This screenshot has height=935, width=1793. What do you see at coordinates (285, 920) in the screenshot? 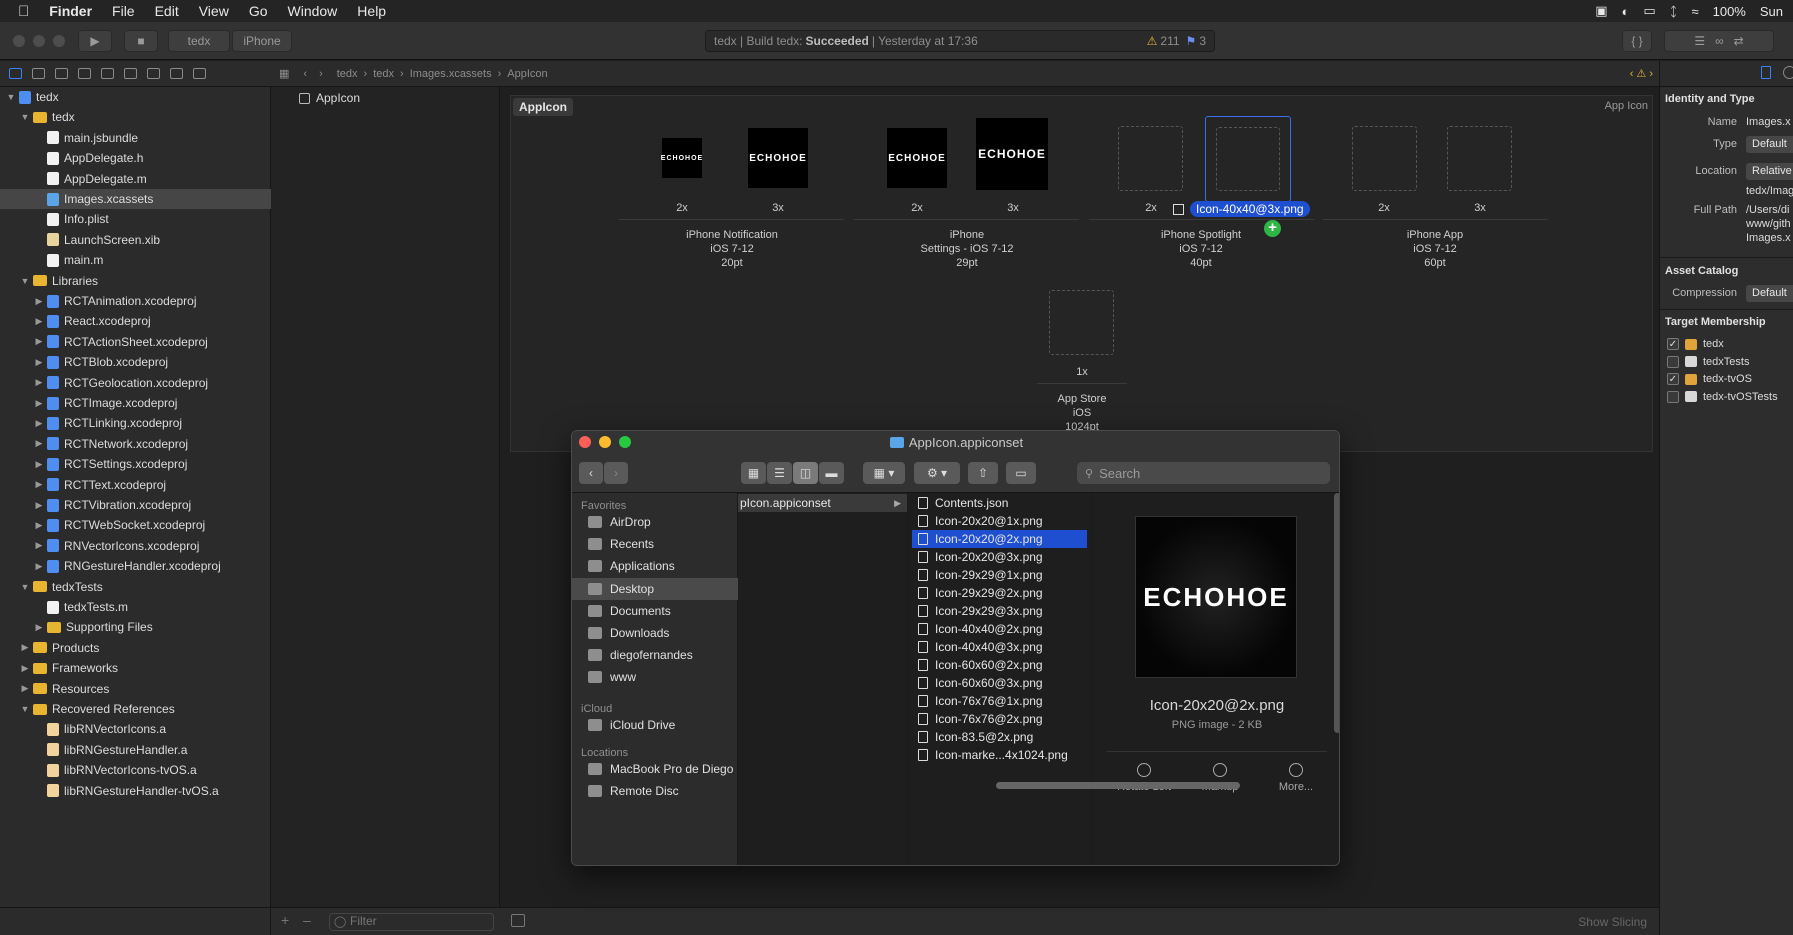
I see `add-icon: +` at bounding box center [285, 920].